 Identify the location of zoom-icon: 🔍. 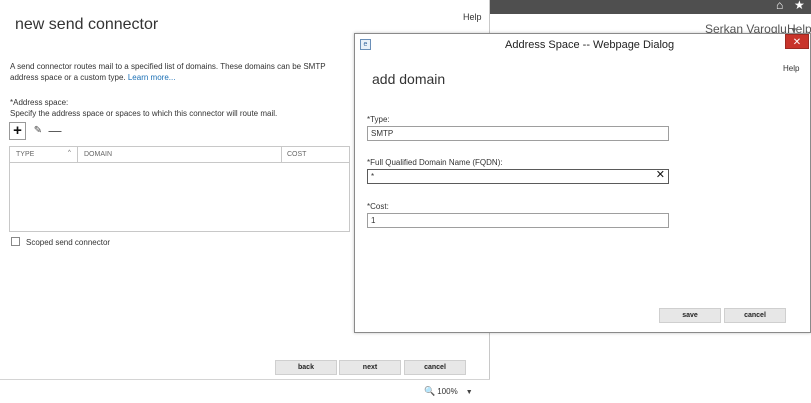
(430, 391).